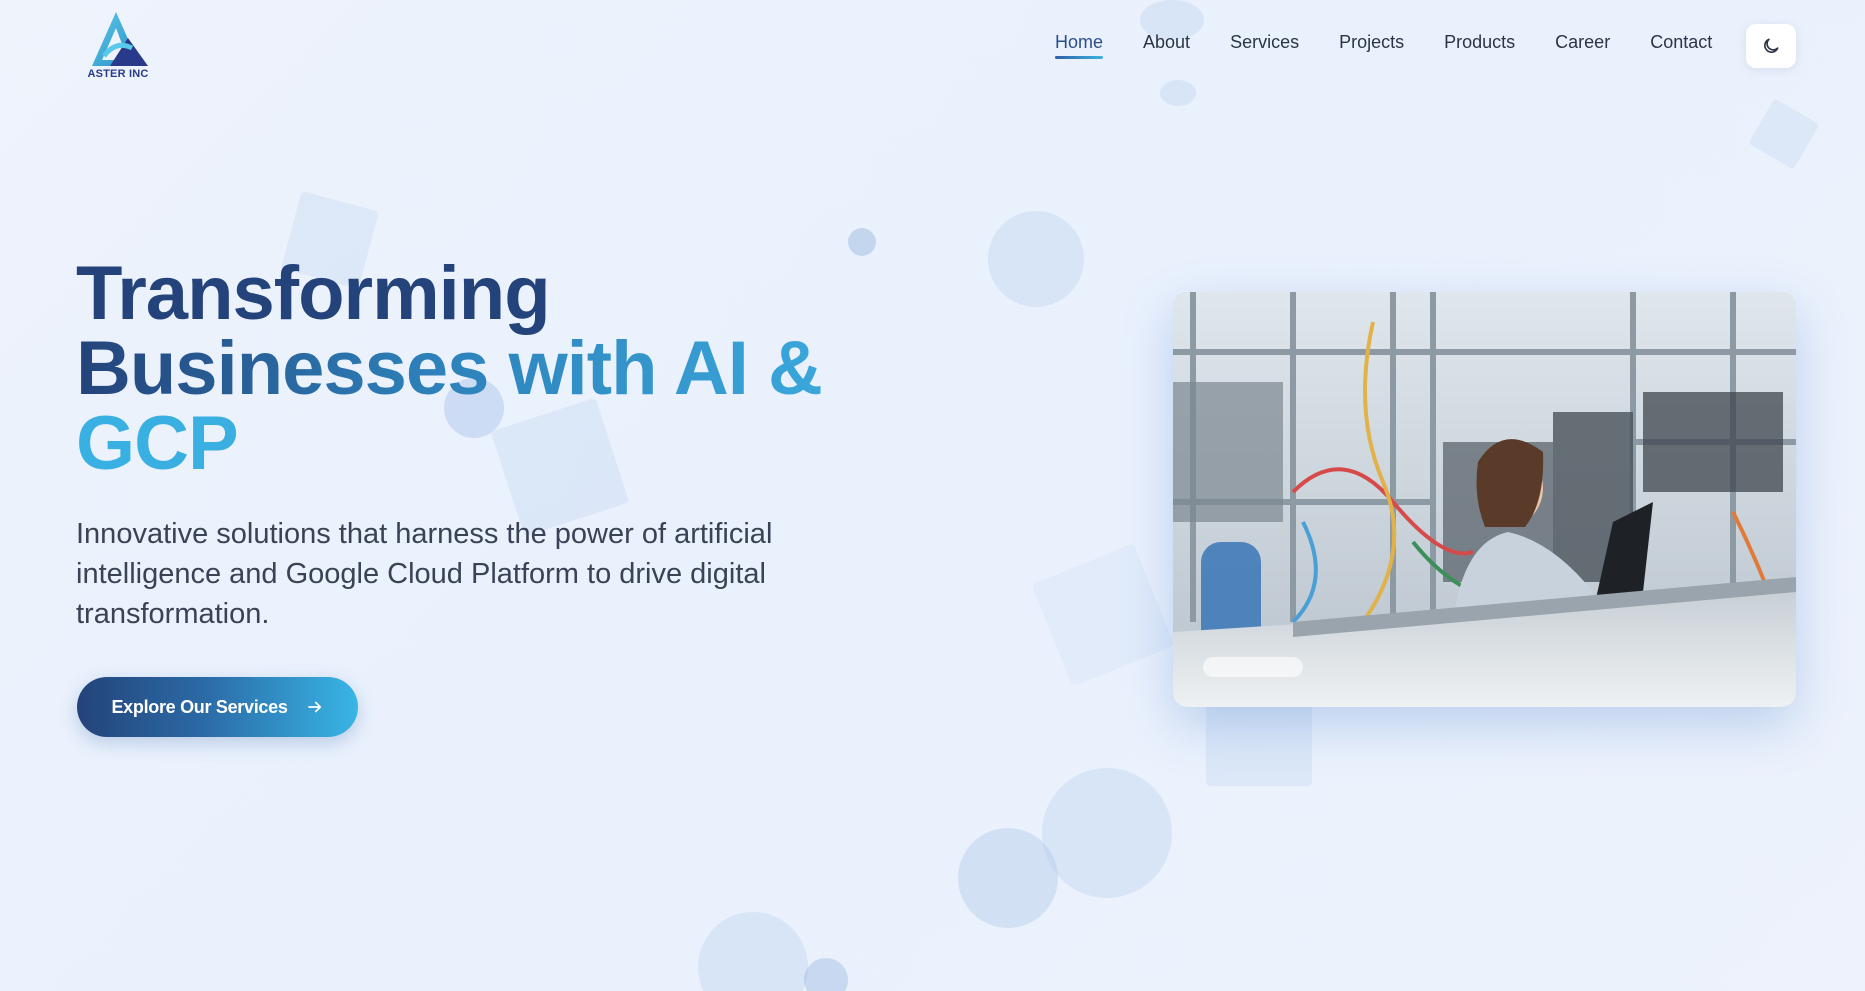  Describe the element at coordinates (313, 293) in the screenshot. I see `hero-title-line: Transforming` at that location.